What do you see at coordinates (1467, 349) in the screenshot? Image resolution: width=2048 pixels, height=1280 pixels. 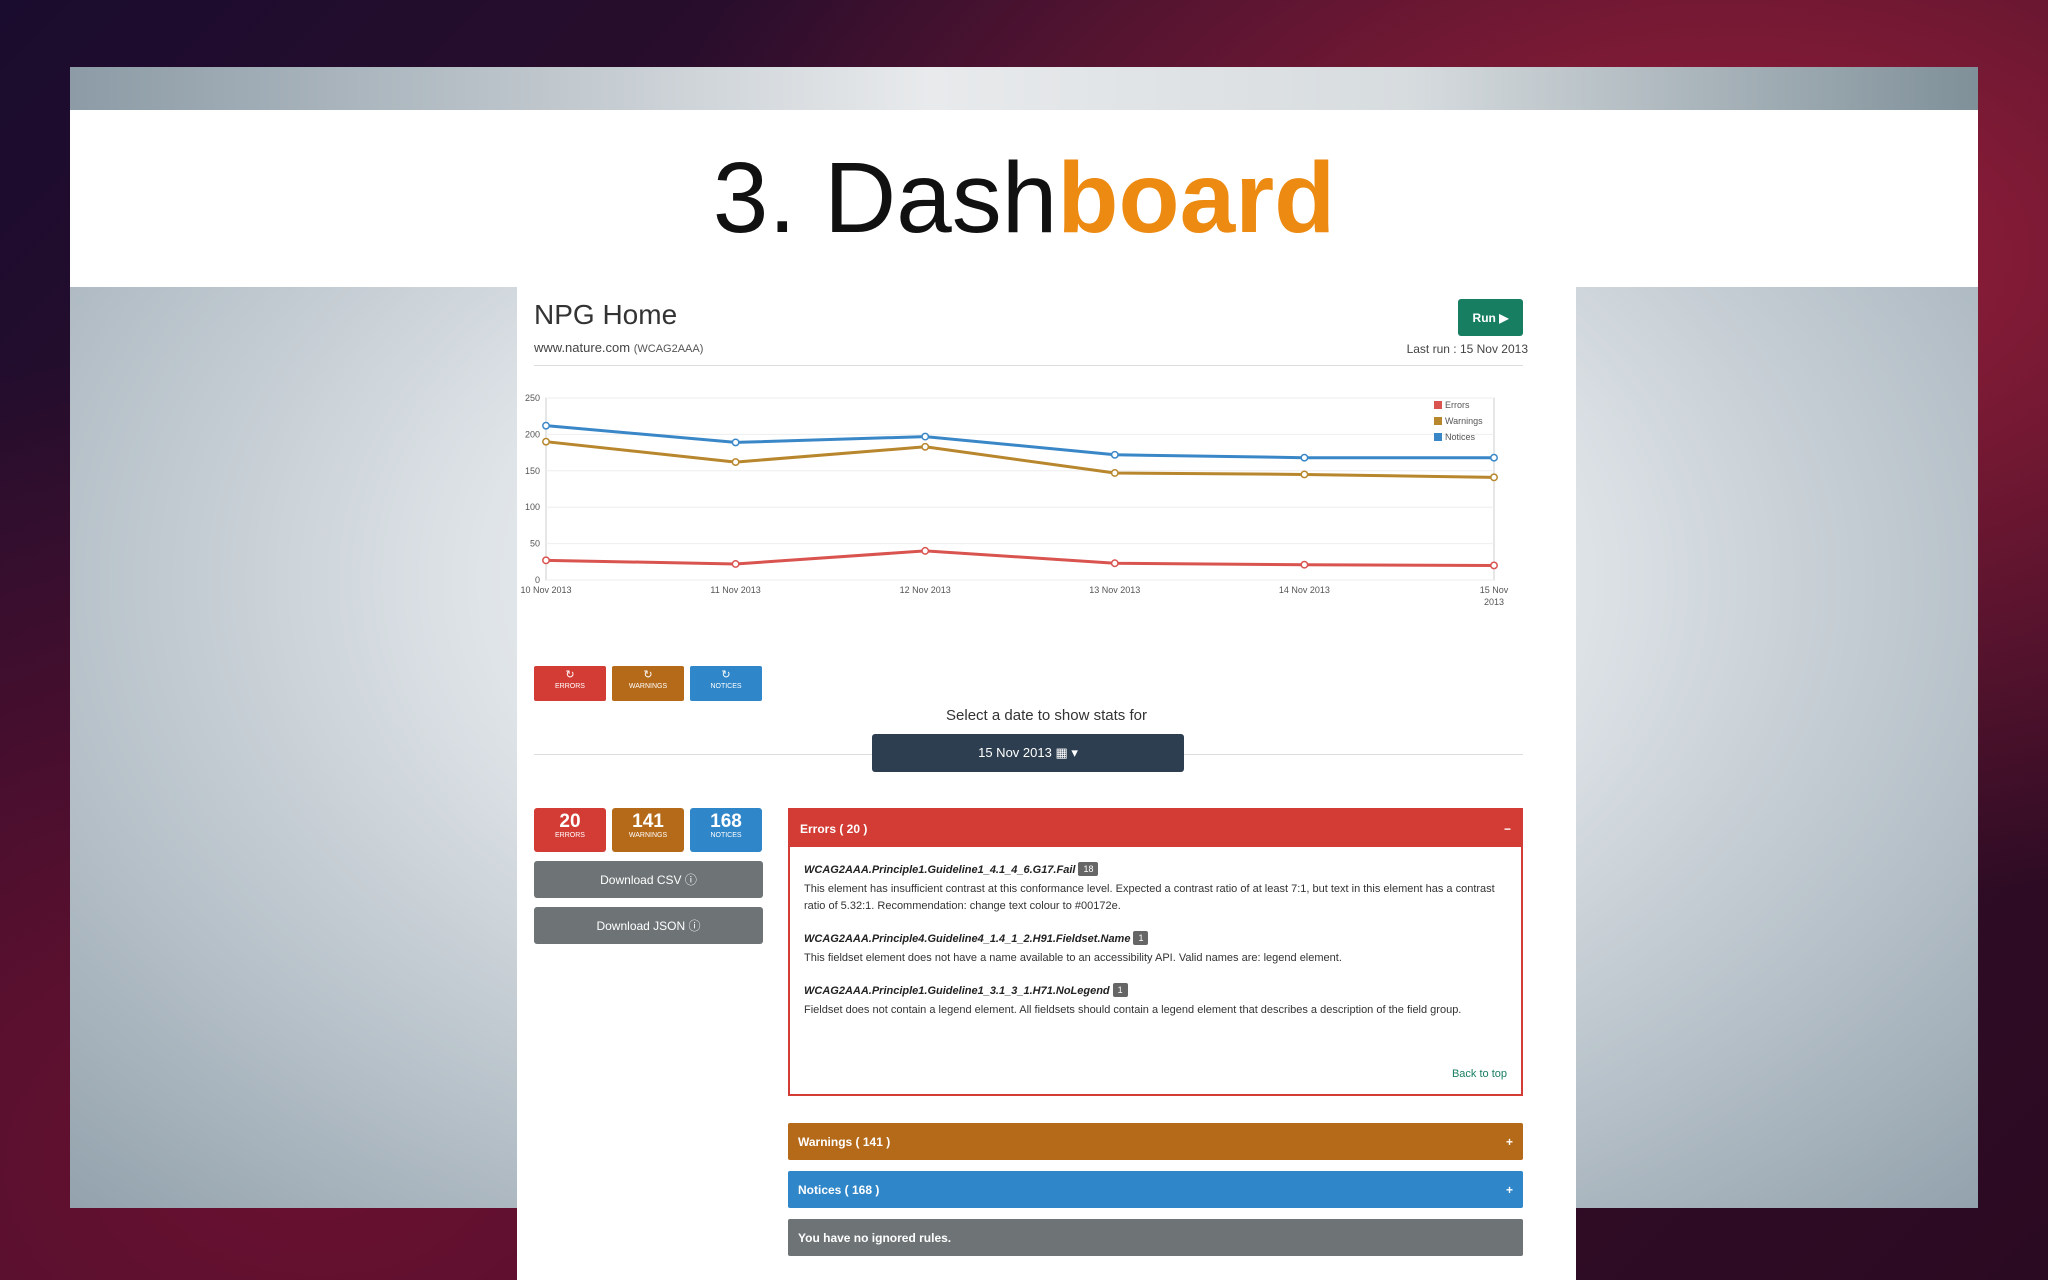 I see `last-run: Last run : 15 Nov 2013` at bounding box center [1467, 349].